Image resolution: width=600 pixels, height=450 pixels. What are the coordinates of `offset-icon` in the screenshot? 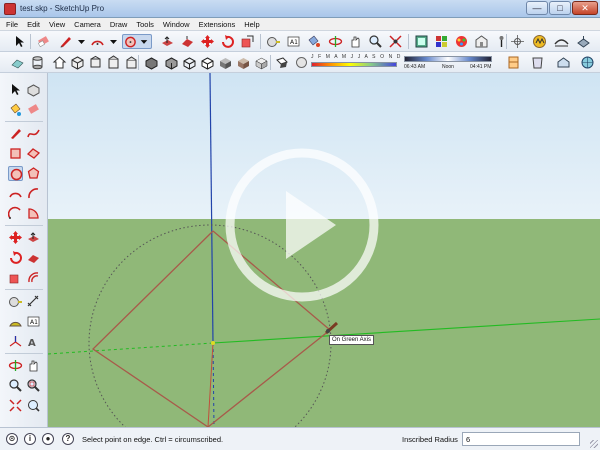 It's located at (33, 277).